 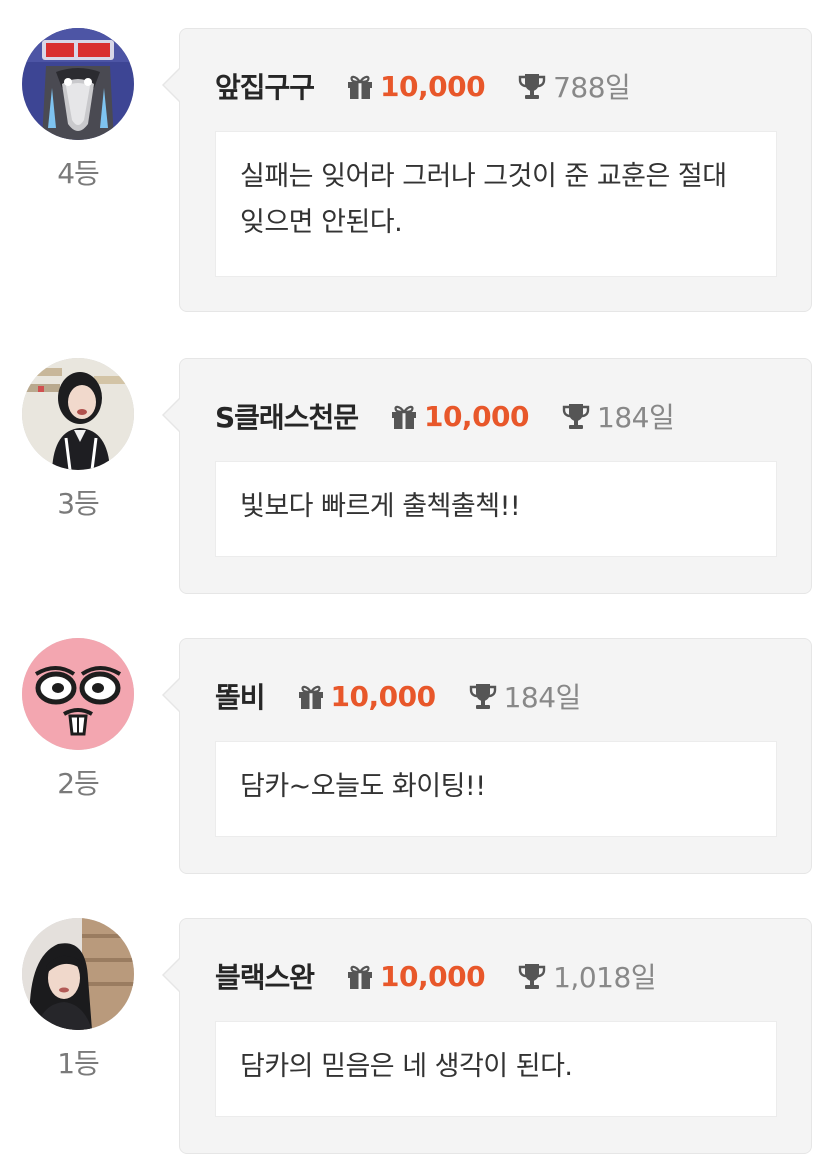 I want to click on nickname: 앞집구구, so click(x=265, y=86).